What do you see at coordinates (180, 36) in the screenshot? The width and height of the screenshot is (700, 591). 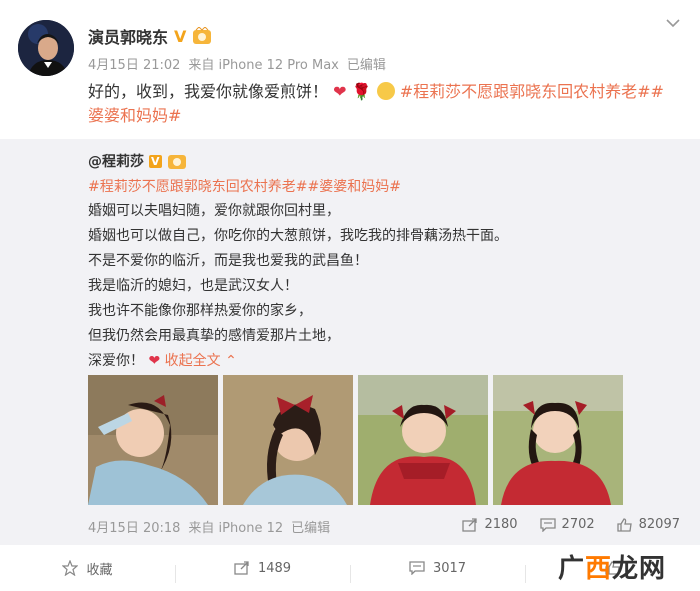 I see `verified-badge-icon: V` at bounding box center [180, 36].